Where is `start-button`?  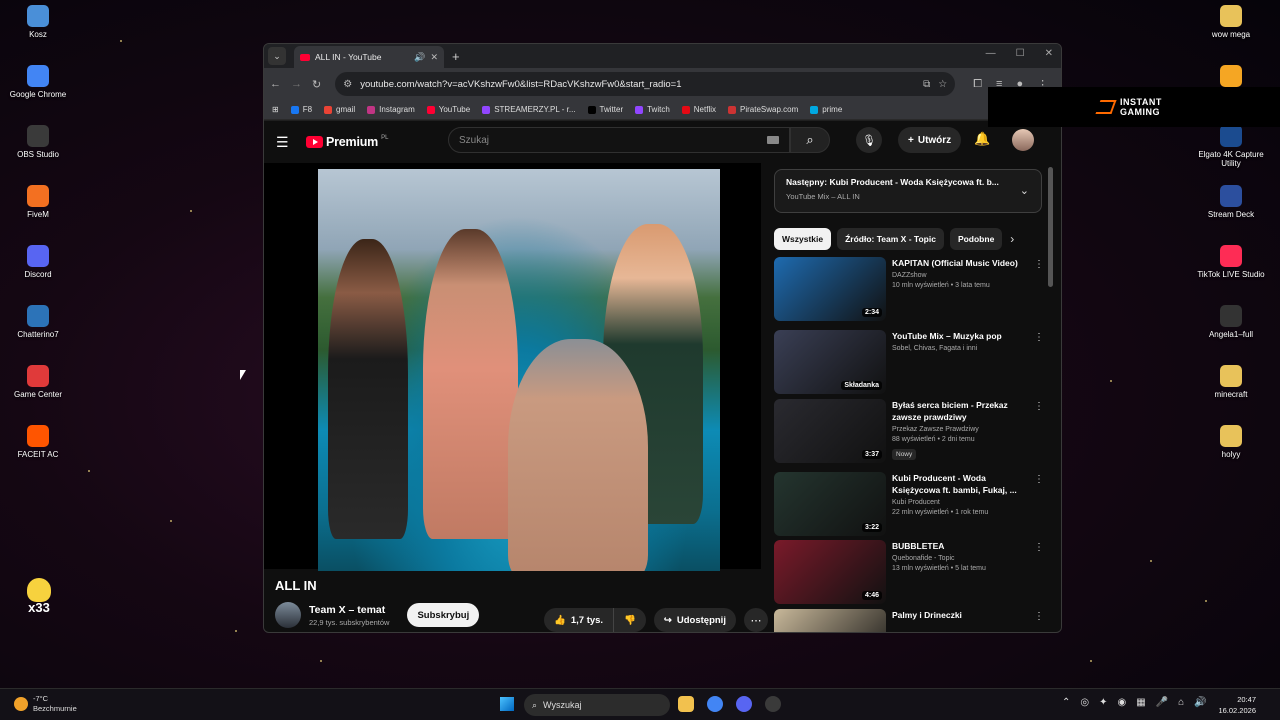
start-button is located at coordinates (507, 704).